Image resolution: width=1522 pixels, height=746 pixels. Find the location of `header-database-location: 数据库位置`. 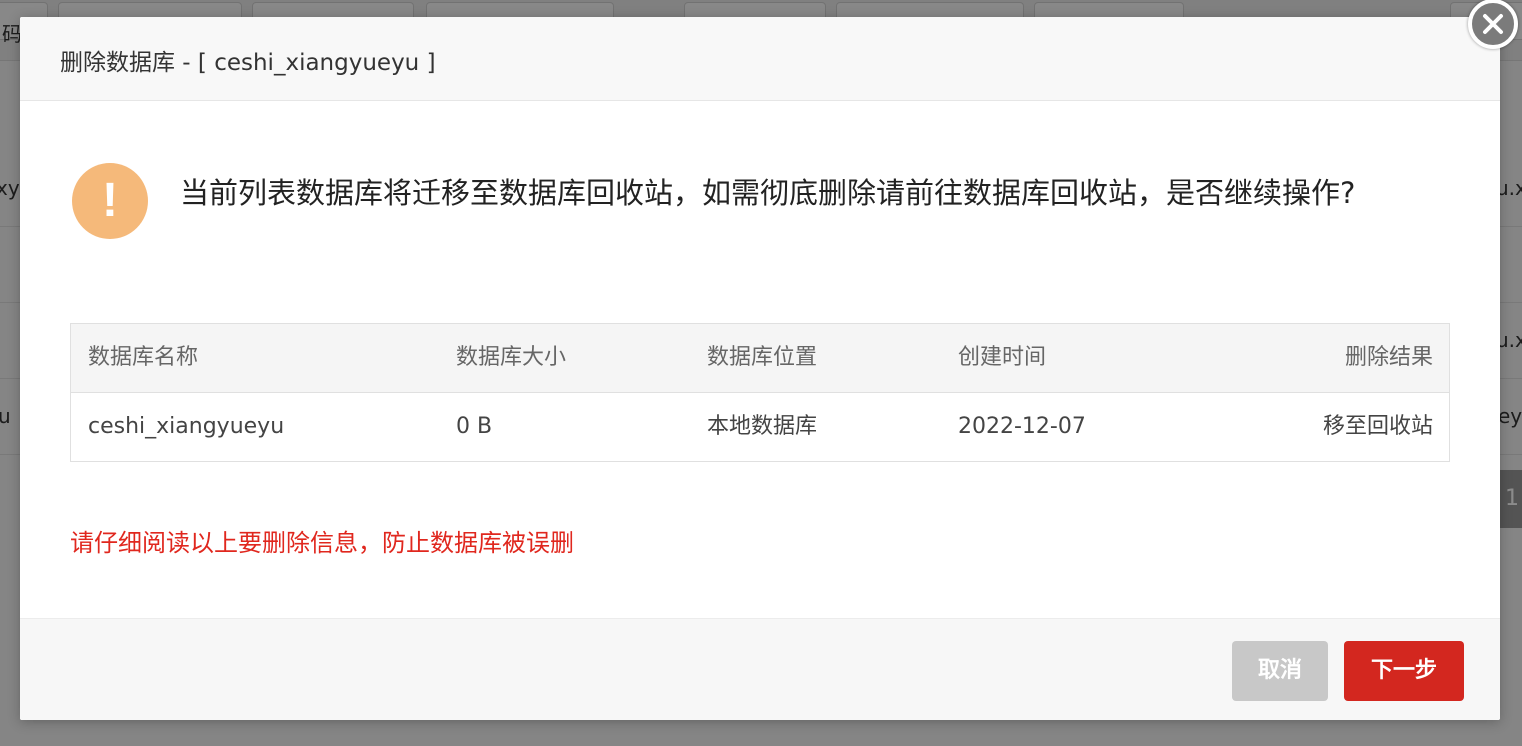

header-database-location: 数据库位置 is located at coordinates (762, 357).